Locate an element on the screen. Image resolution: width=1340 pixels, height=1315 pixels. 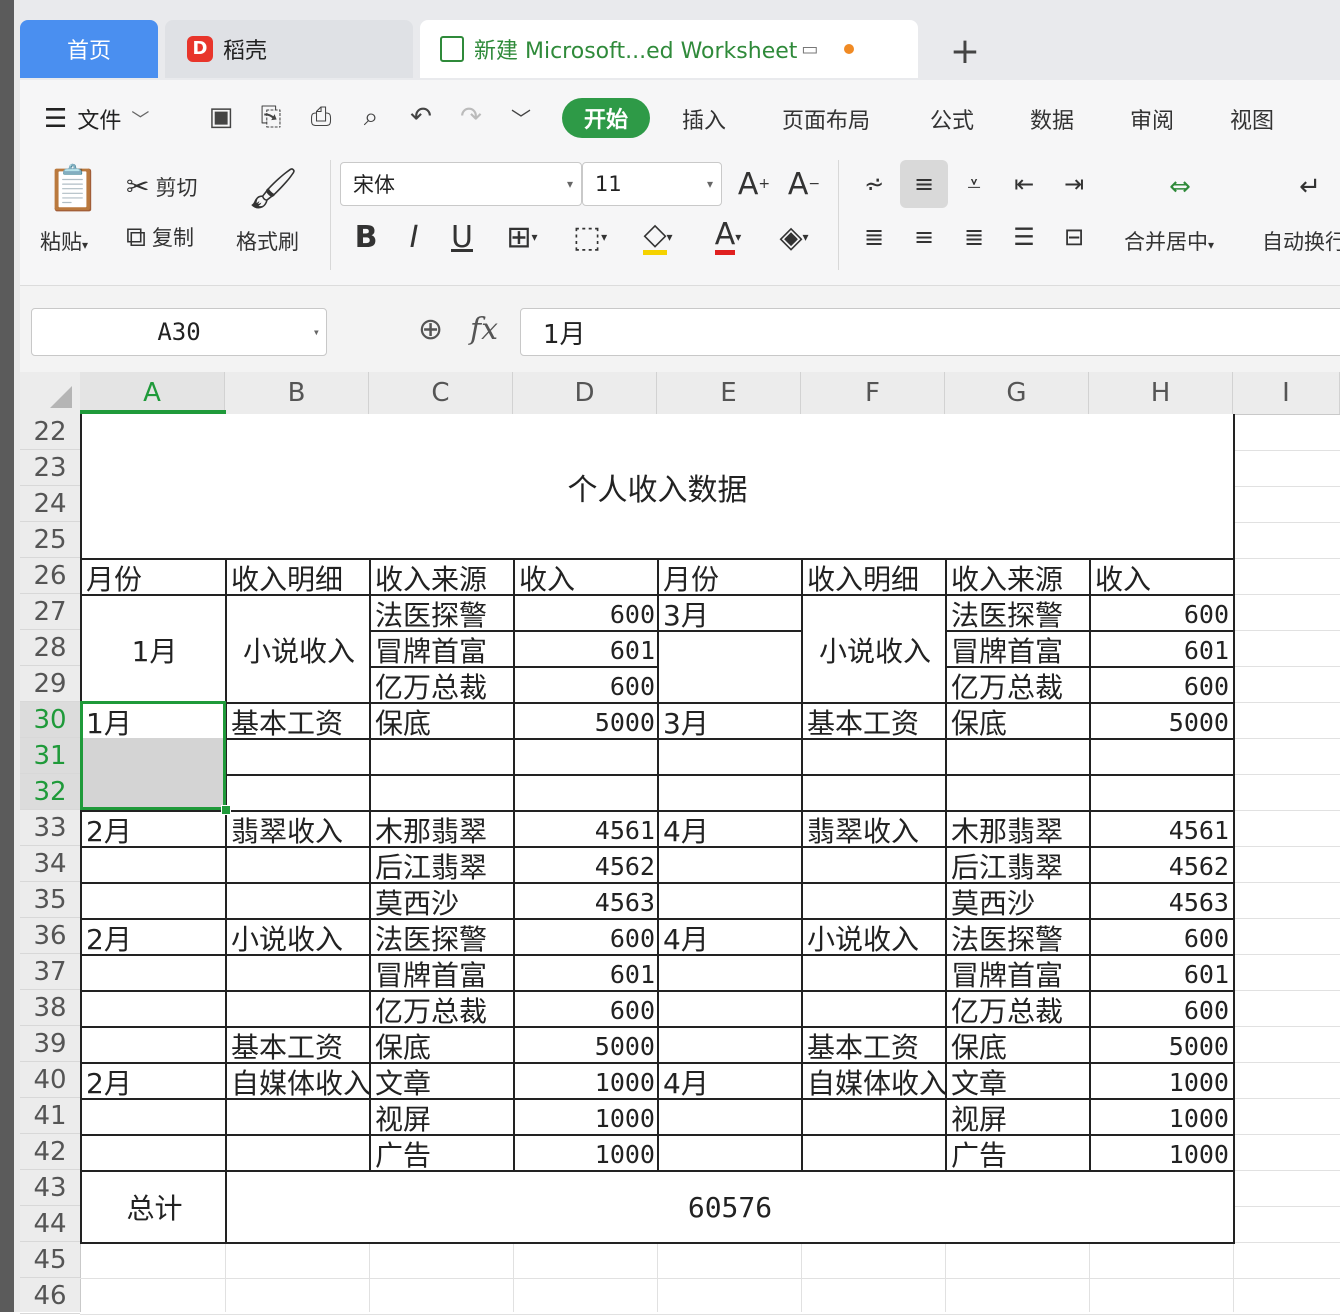
source-cell: 木那翡翠 is located at coordinates (1018, 829).